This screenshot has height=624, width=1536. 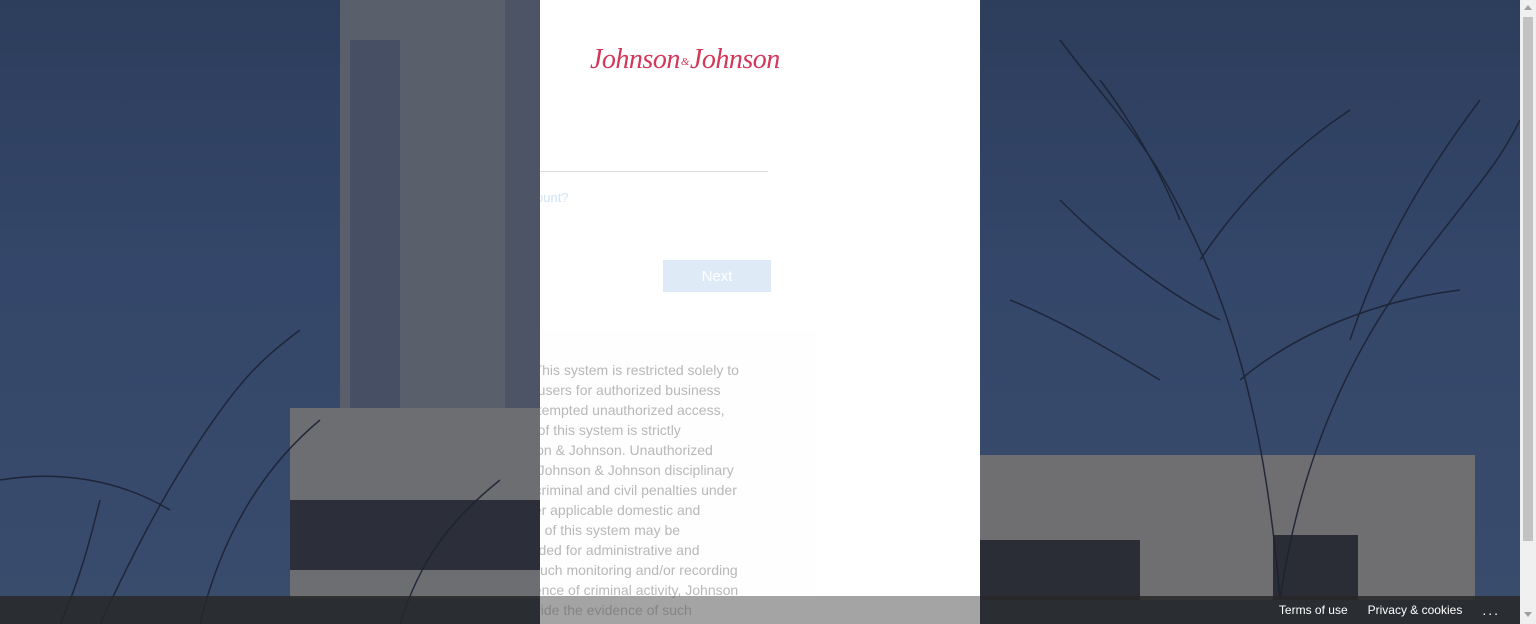 What do you see at coordinates (760, 610) in the screenshot?
I see `card-footer-strip` at bounding box center [760, 610].